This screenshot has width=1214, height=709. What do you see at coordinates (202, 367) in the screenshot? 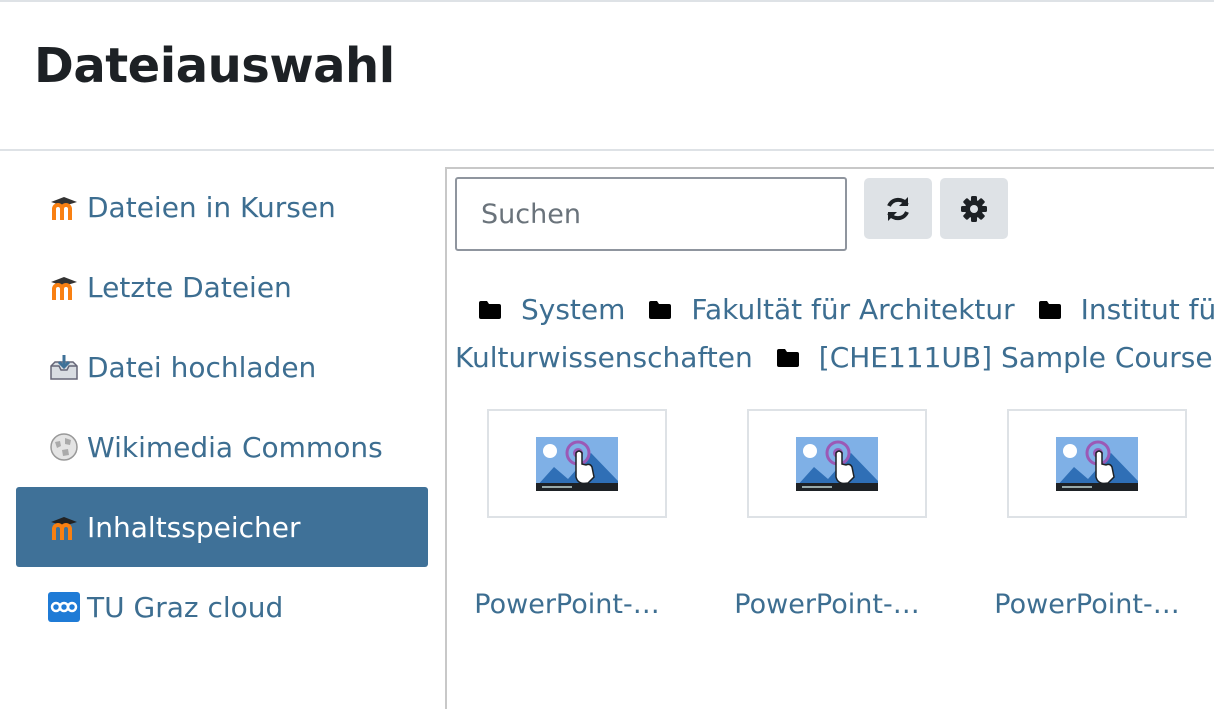
I see `sidebar-item-label: Datei hochladen` at bounding box center [202, 367].